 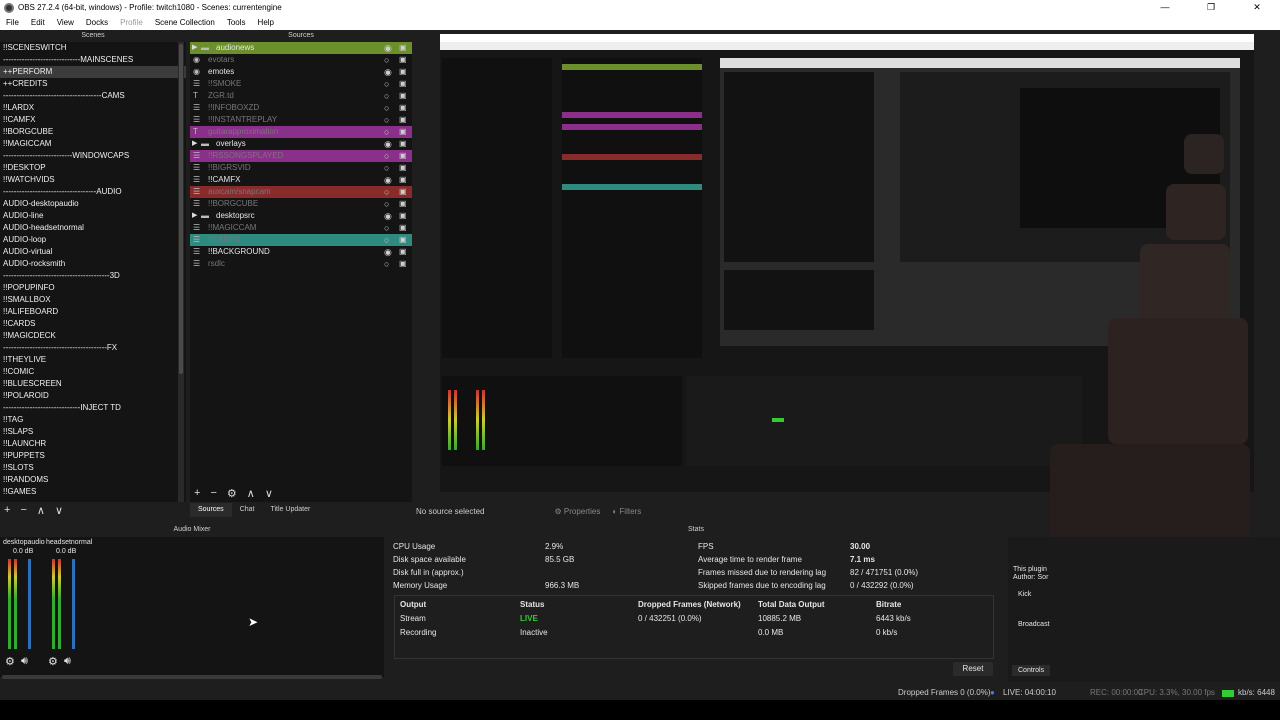 I want to click on scene-item: !!LAUNCHR, so click(x=93, y=444).